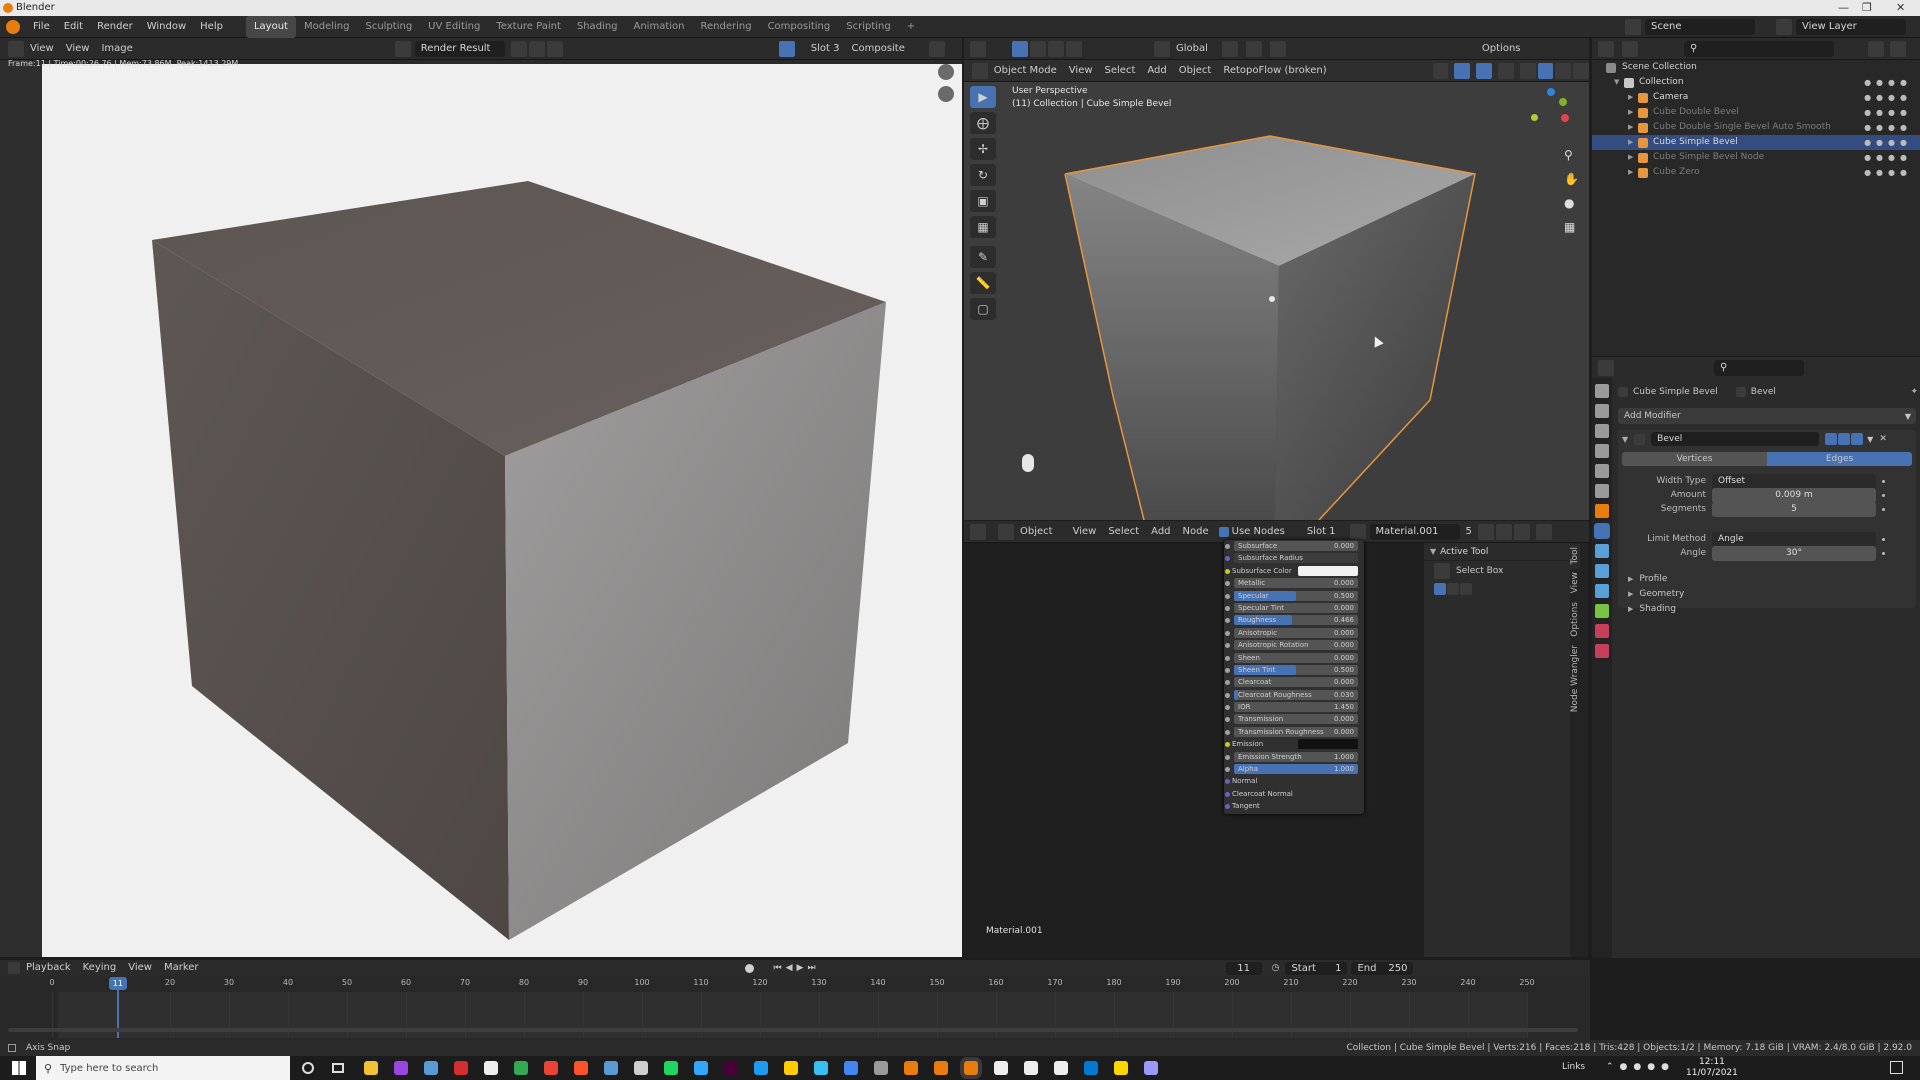 Image resolution: width=1920 pixels, height=1080 pixels. What do you see at coordinates (100, 968) in the screenshot?
I see `keying-menu: Keying` at bounding box center [100, 968].